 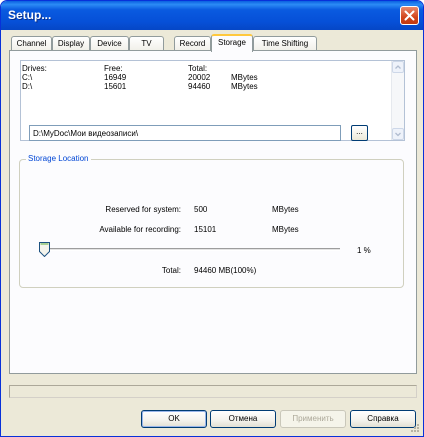 I want to click on available-value: 15101, so click(x=205, y=229).